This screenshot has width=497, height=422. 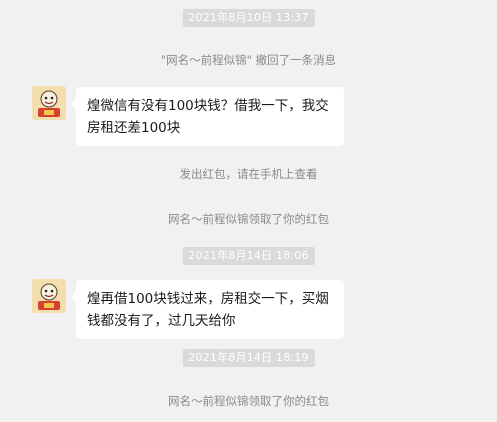 I want to click on red-packet-notice: 发出红包，请在手机上查看, so click(x=248, y=174).